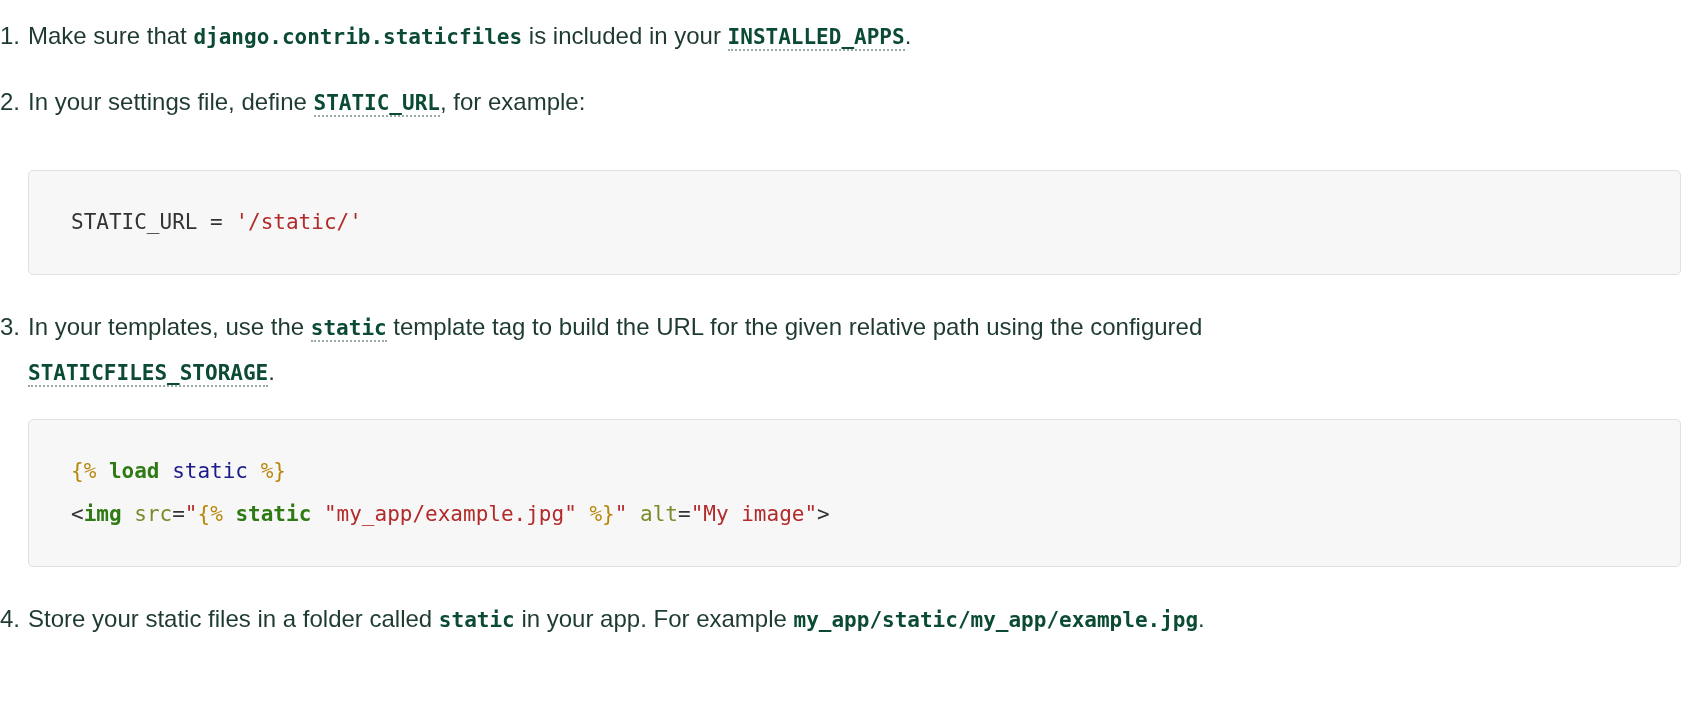 The width and height of the screenshot is (1698, 708). I want to click on code-line: <img src="{% static "my_app/example.jpg" %}" alt="My image">, so click(451, 514).